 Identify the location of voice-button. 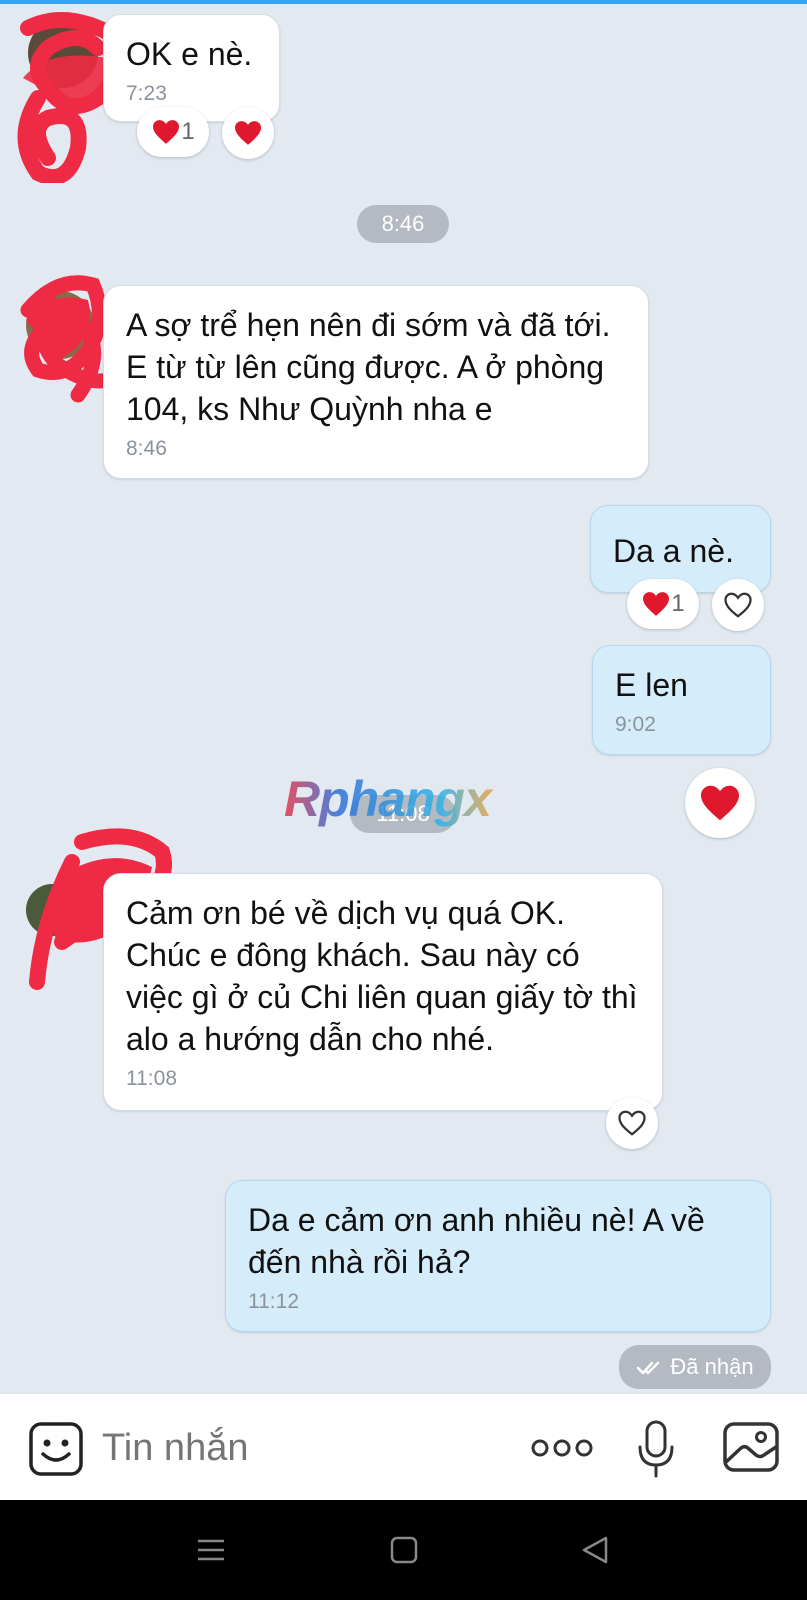
(656, 1449).